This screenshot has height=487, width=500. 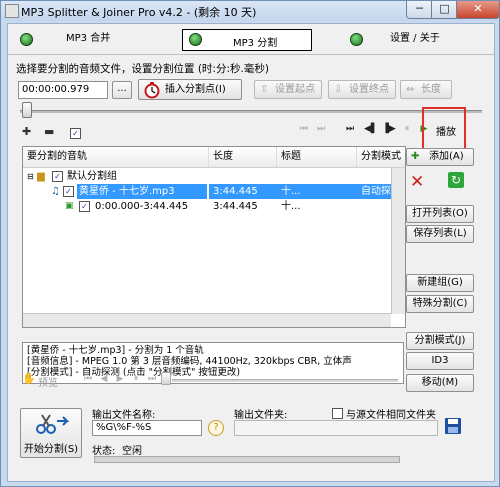 What do you see at coordinates (264, 89) in the screenshot?
I see `arrow-up-icon: ⇧` at bounding box center [264, 89].